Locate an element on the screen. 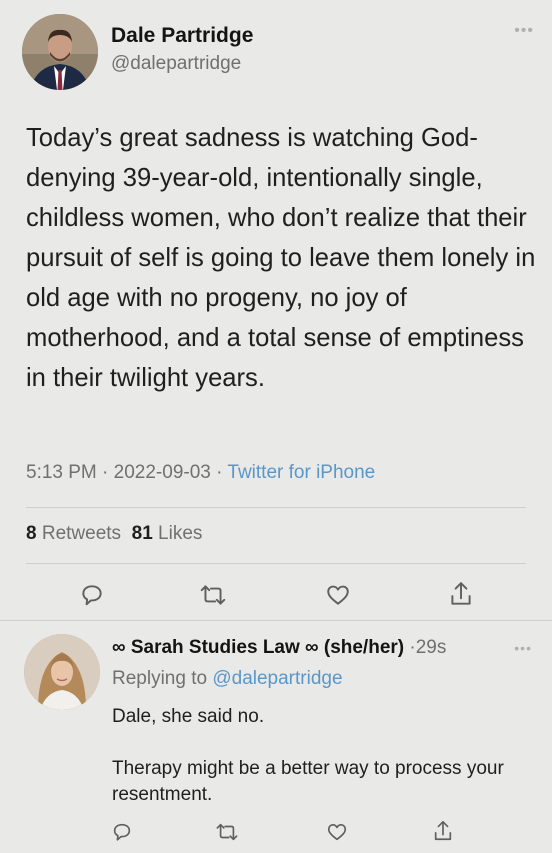  more-dots-icon: ••• is located at coordinates (524, 31).